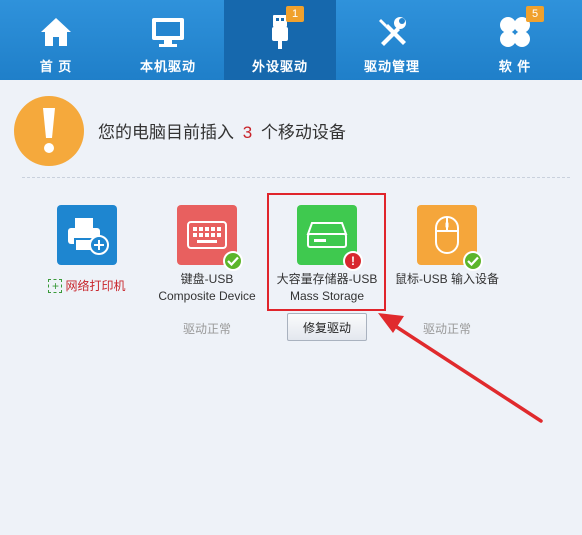 The width and height of the screenshot is (582, 535). What do you see at coordinates (295, 14) in the screenshot?
I see `nav-badge-peripheral: 1` at bounding box center [295, 14].